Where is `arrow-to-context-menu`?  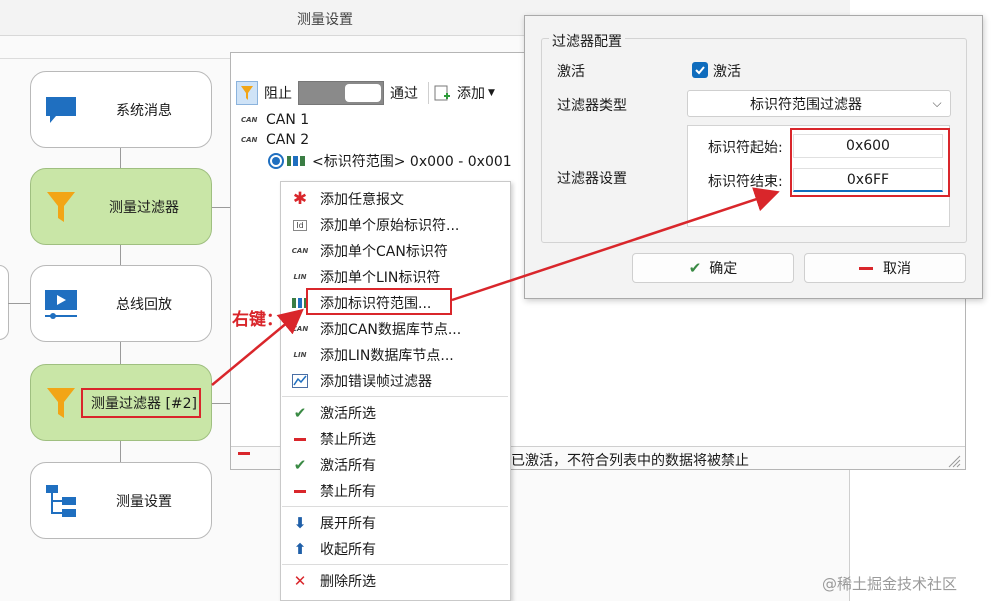 arrow-to-context-menu is located at coordinates (257, 347).